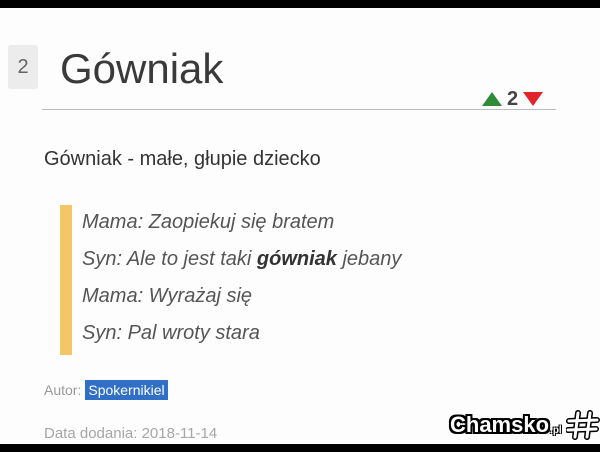 This screenshot has height=452, width=600. I want to click on upvote-icon, so click(492, 99).